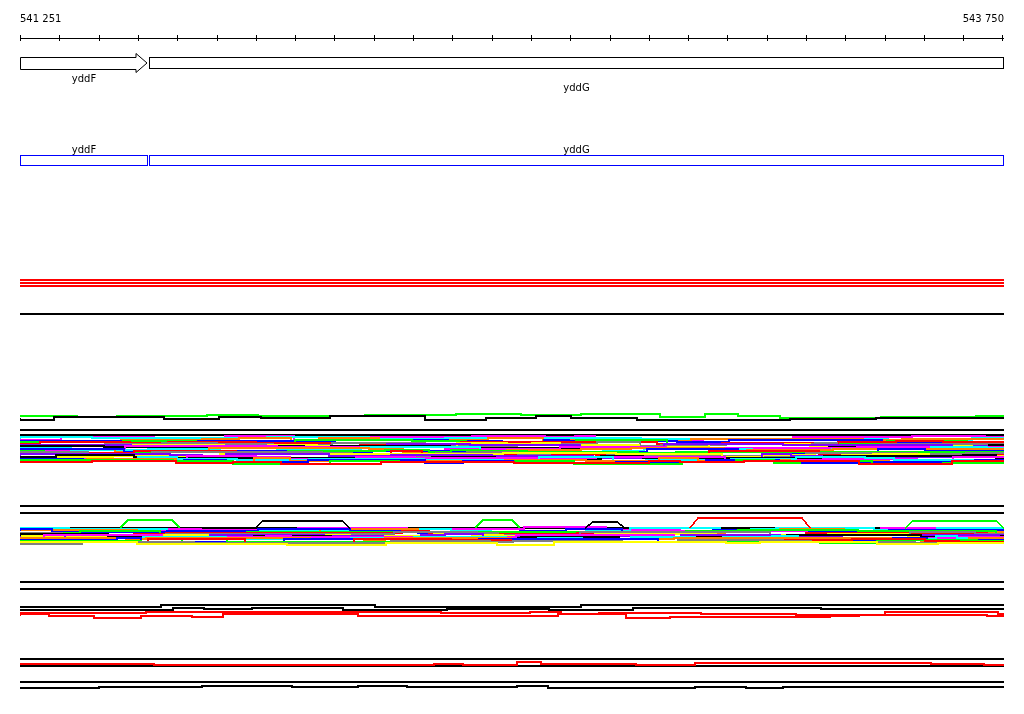 Image resolution: width=1024 pixels, height=714 pixels. I want to click on transcript-label: yddF, so click(84, 149).